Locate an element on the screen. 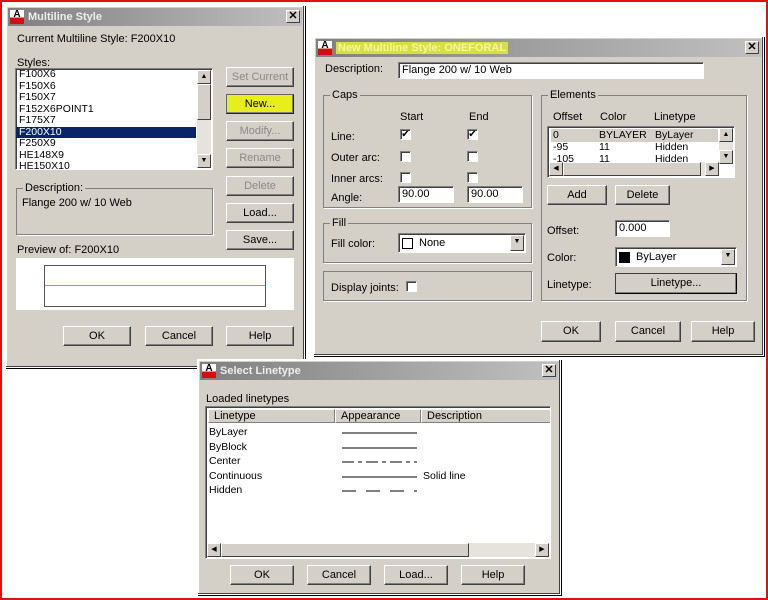 The image size is (768, 600). linetype-label: Linetype: is located at coordinates (569, 285).